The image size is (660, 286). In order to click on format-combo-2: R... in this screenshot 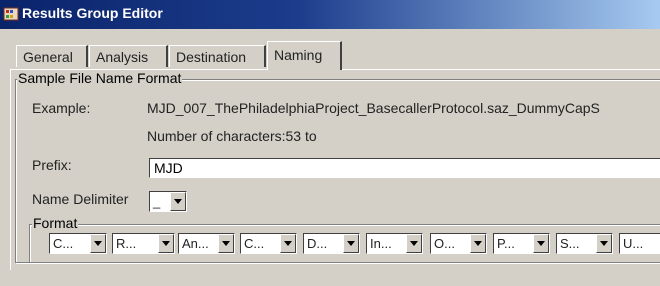, I will do `click(143, 243)`.